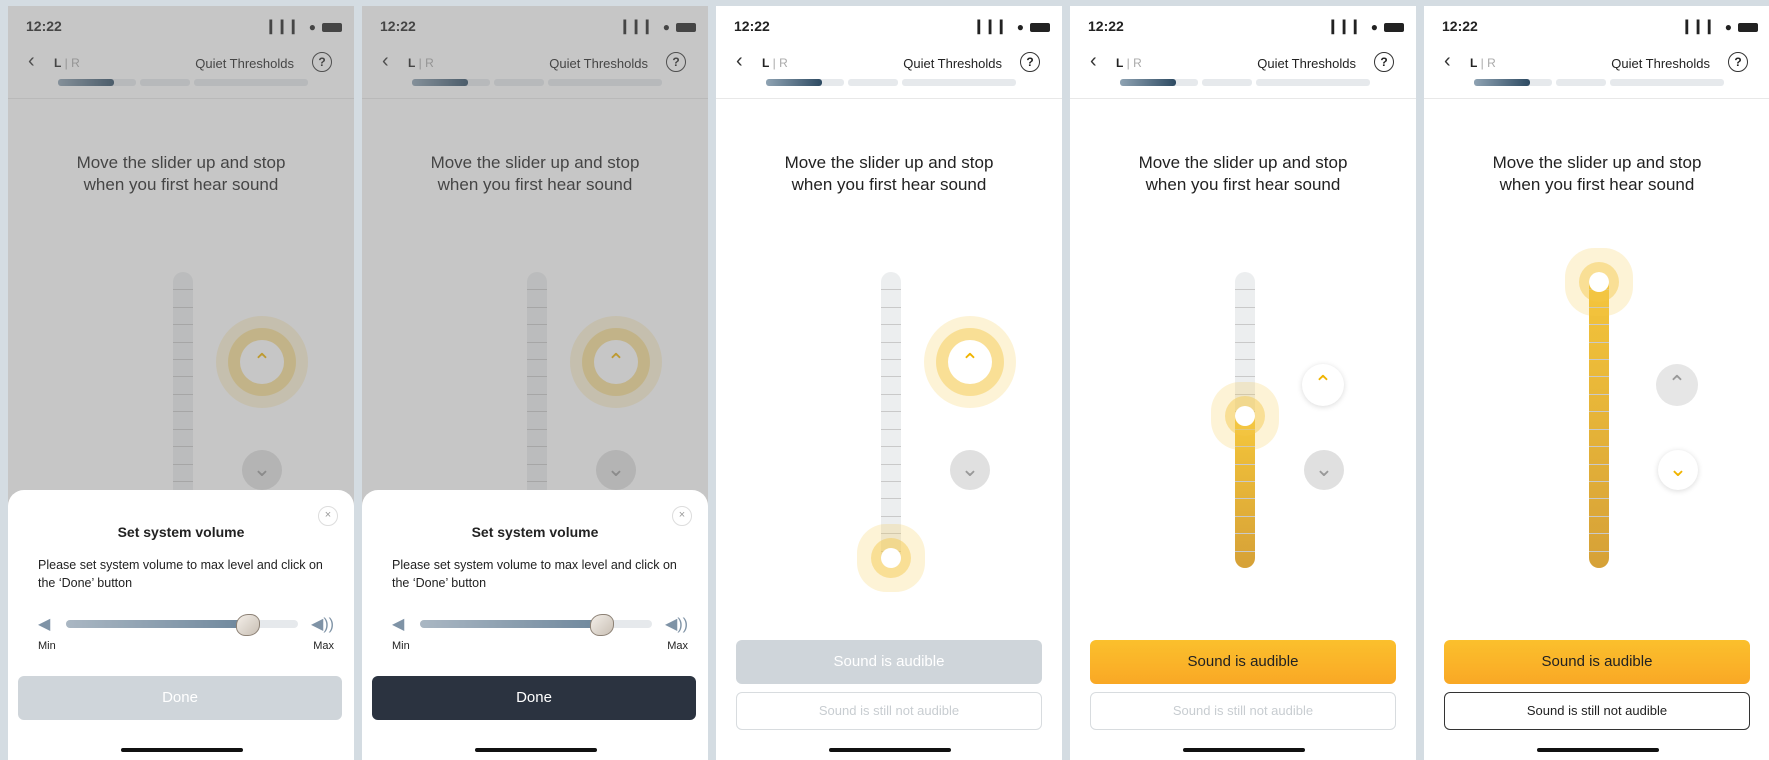 The width and height of the screenshot is (1769, 760). Describe the element at coordinates (1368, 27) in the screenshot. I see `signal-wifi-battery-icon: ▎▎▎ ●` at that location.